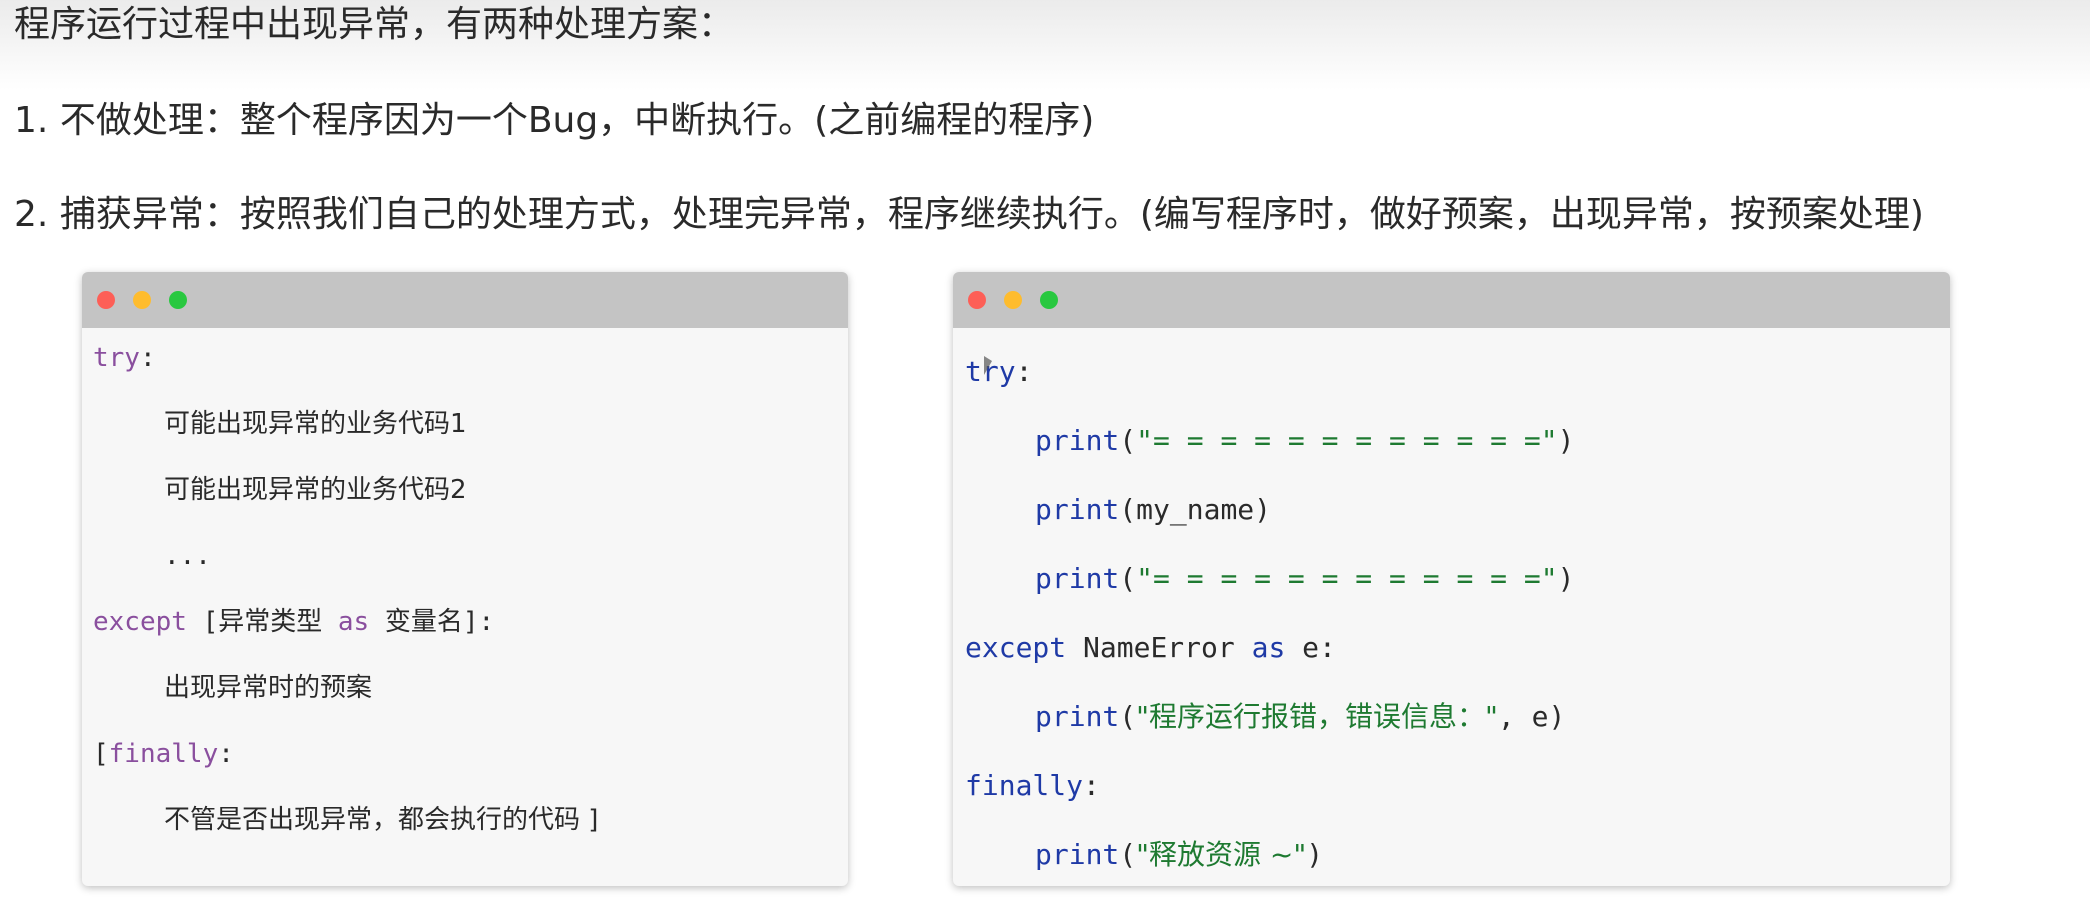 This screenshot has height=914, width=2090. Describe the element at coordinates (31, 214) in the screenshot. I see `option-2-number: 2.` at that location.